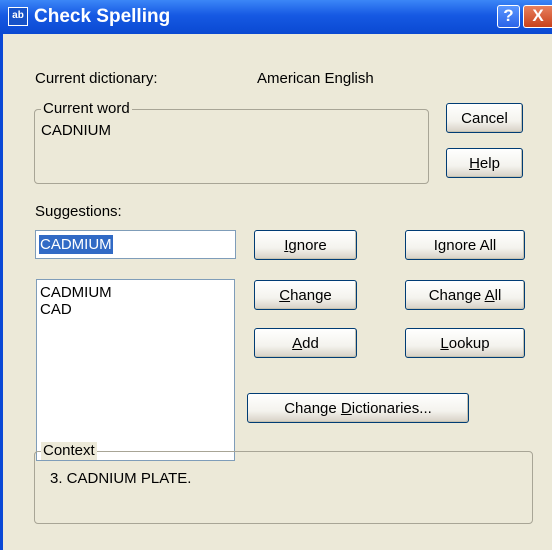  Describe the element at coordinates (346, 408) in the screenshot. I see `change-dictionaries-mnemonic: D` at that location.